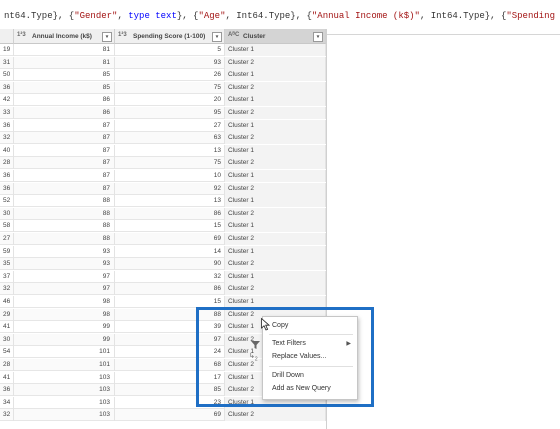  I want to click on table-row: 35 93 90 Cluster 2, so click(163, 264).